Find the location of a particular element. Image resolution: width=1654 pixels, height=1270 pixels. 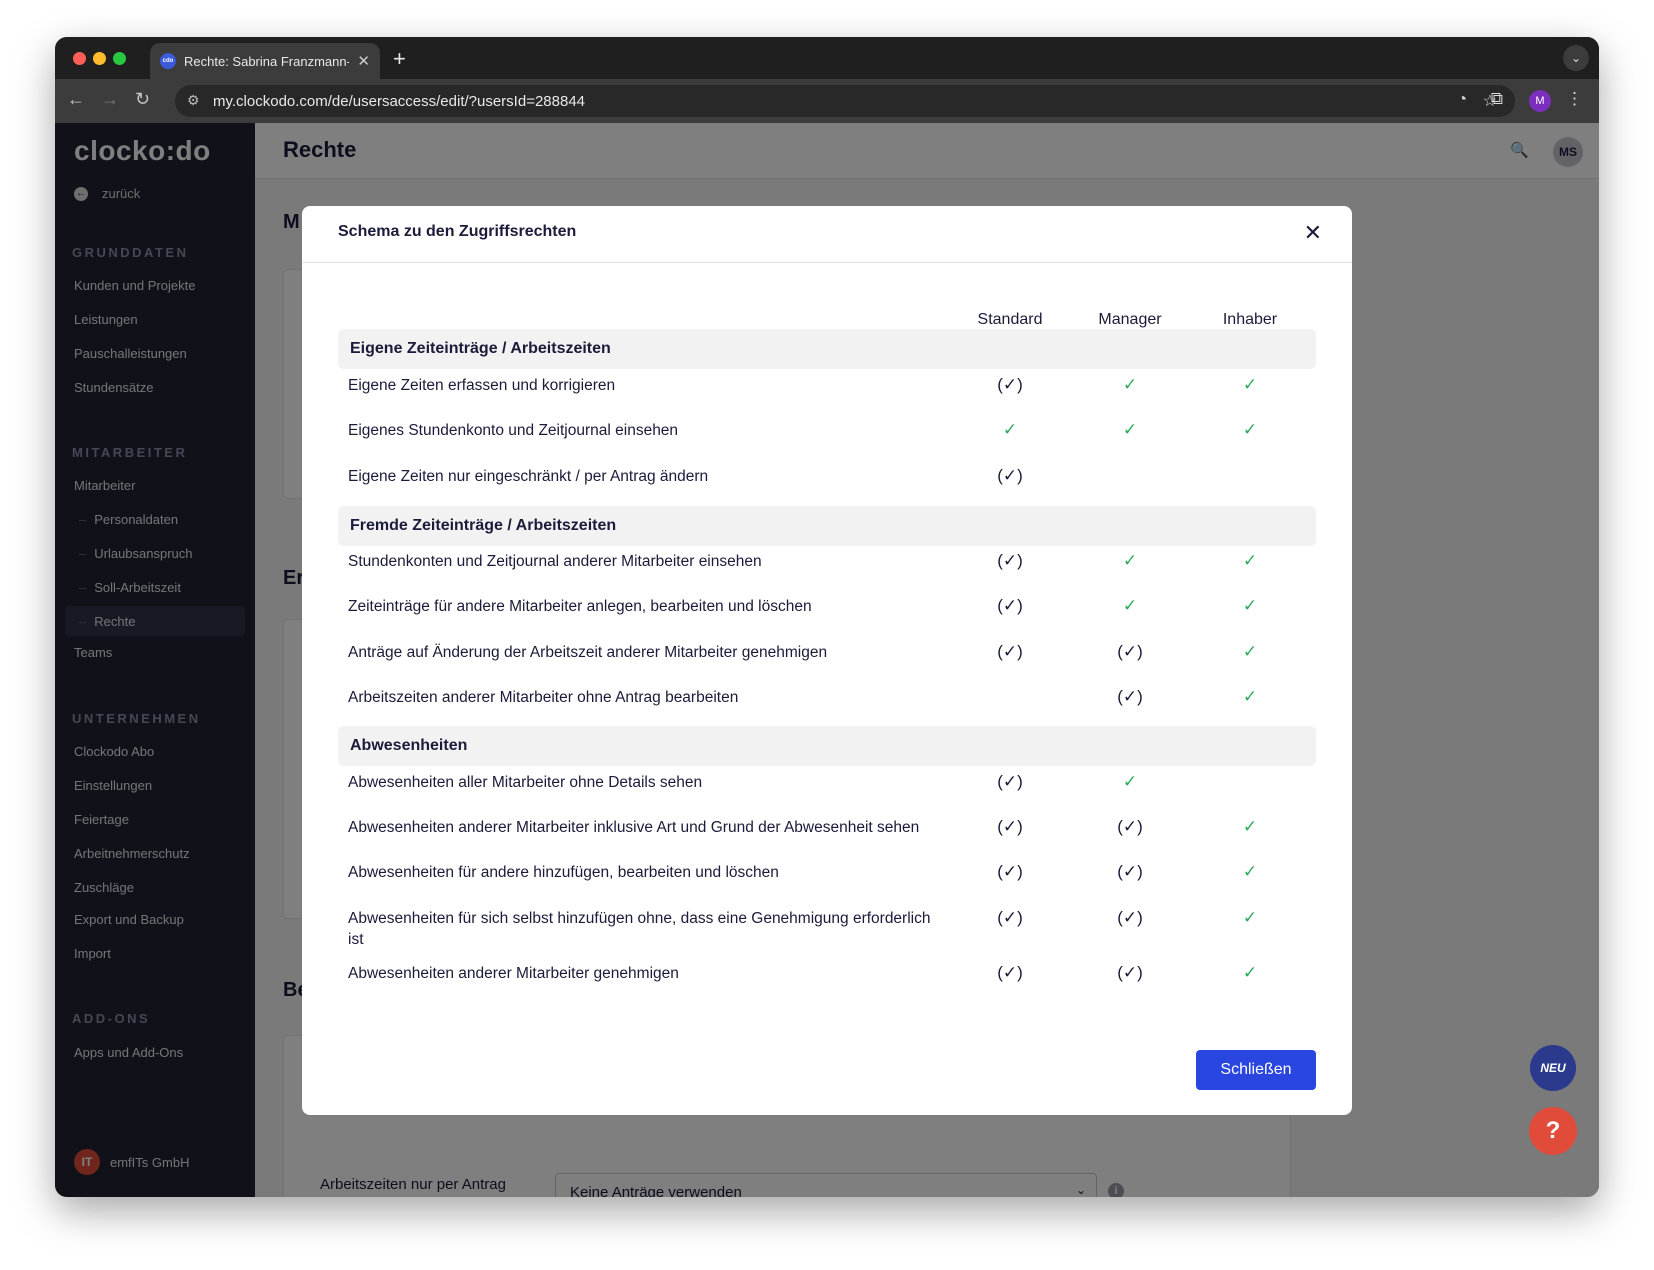

favicon-icon: cdo is located at coordinates (168, 61).